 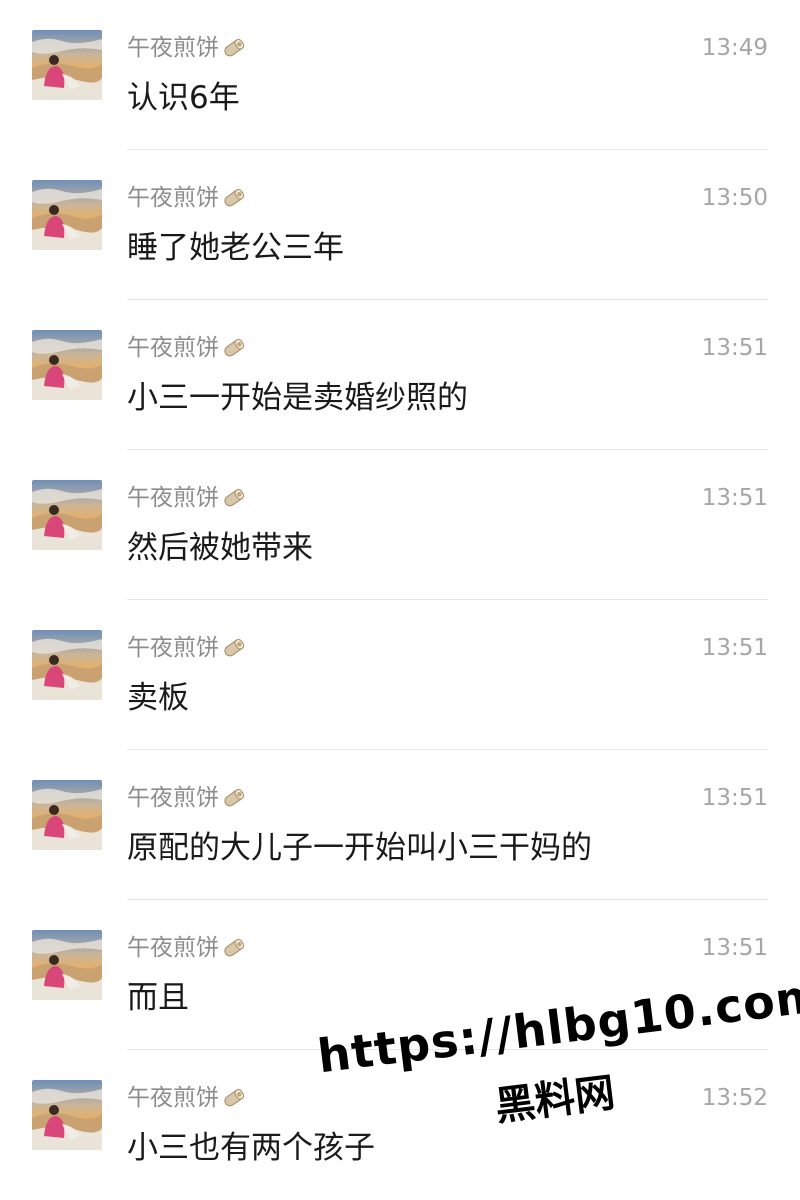 I want to click on message-time: 13:49, so click(x=734, y=48).